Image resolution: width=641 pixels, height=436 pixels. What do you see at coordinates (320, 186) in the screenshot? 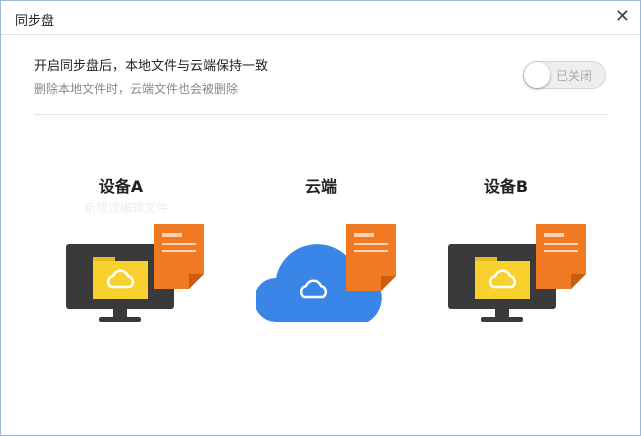
I see `cloud-label: 云端` at bounding box center [320, 186].